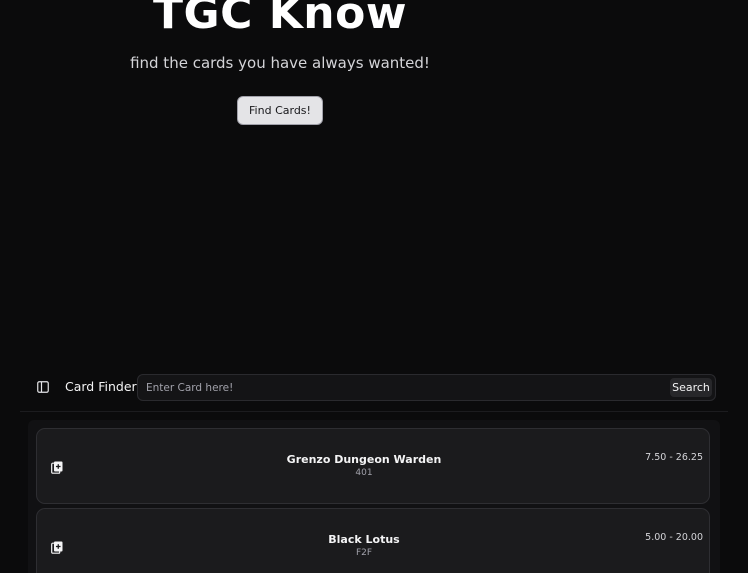 Image resolution: width=748 pixels, height=573 pixels. What do you see at coordinates (691, 387) in the screenshot?
I see `search-button: Search` at bounding box center [691, 387].